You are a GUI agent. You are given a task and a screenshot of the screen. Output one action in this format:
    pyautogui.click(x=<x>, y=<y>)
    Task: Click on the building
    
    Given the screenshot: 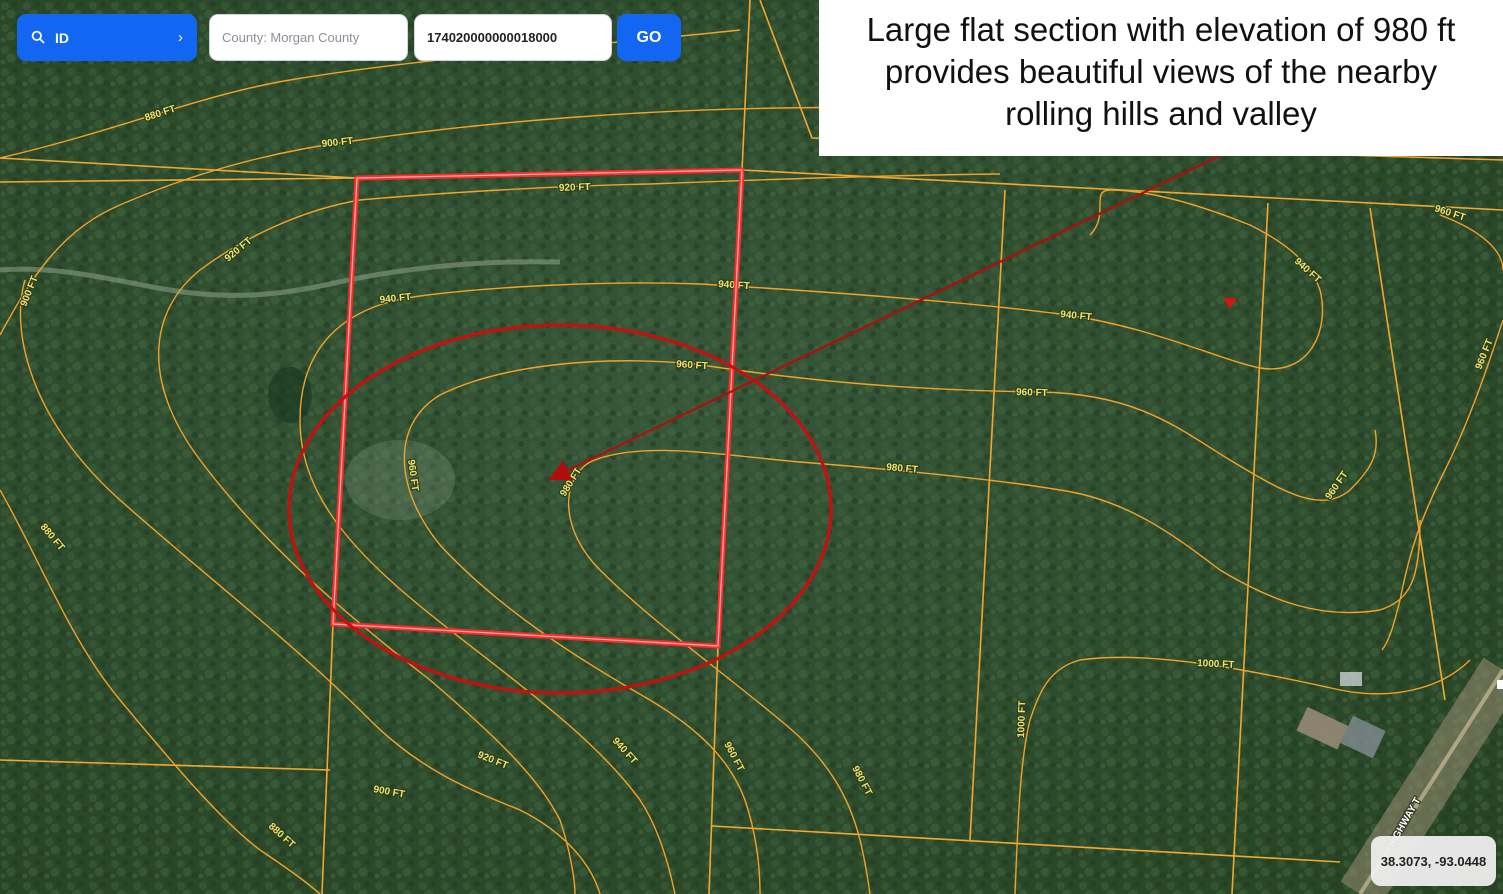 What is the action you would take?
    pyautogui.click(x=1351, y=679)
    